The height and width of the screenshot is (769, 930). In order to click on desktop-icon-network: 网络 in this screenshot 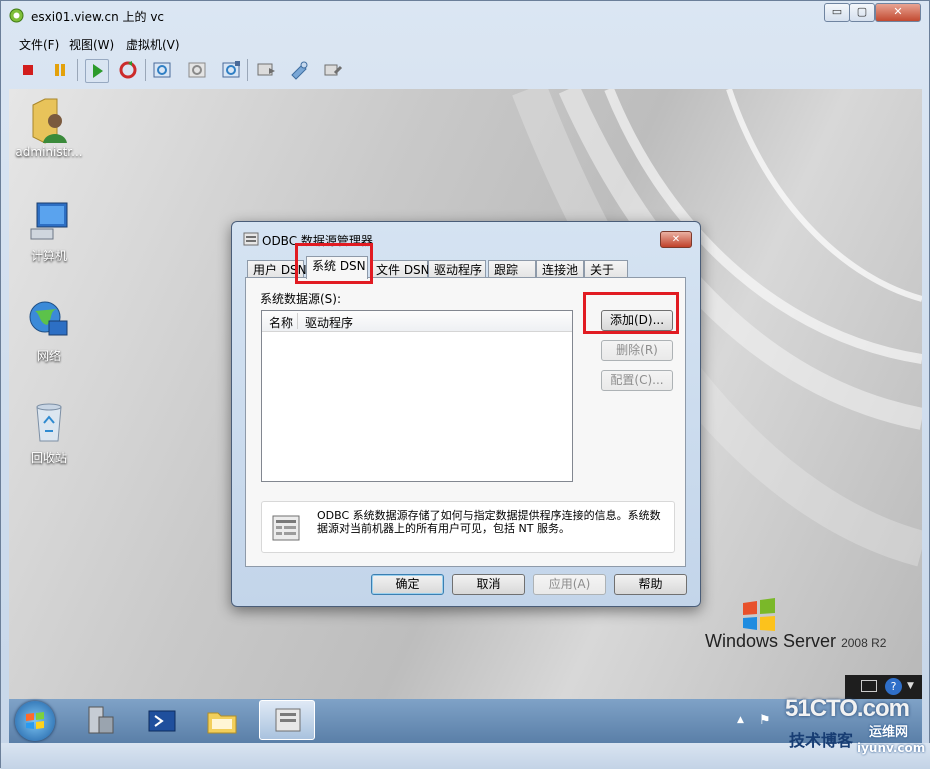, I will do `click(49, 331)`.